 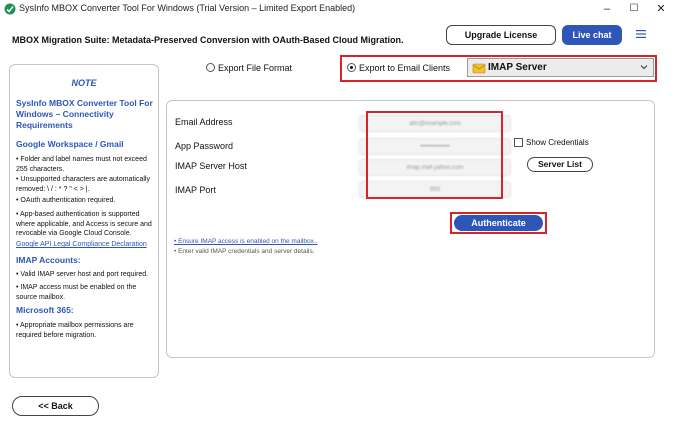 I want to click on export-email-clients-radio: Export to Email Clients, so click(x=398, y=68).